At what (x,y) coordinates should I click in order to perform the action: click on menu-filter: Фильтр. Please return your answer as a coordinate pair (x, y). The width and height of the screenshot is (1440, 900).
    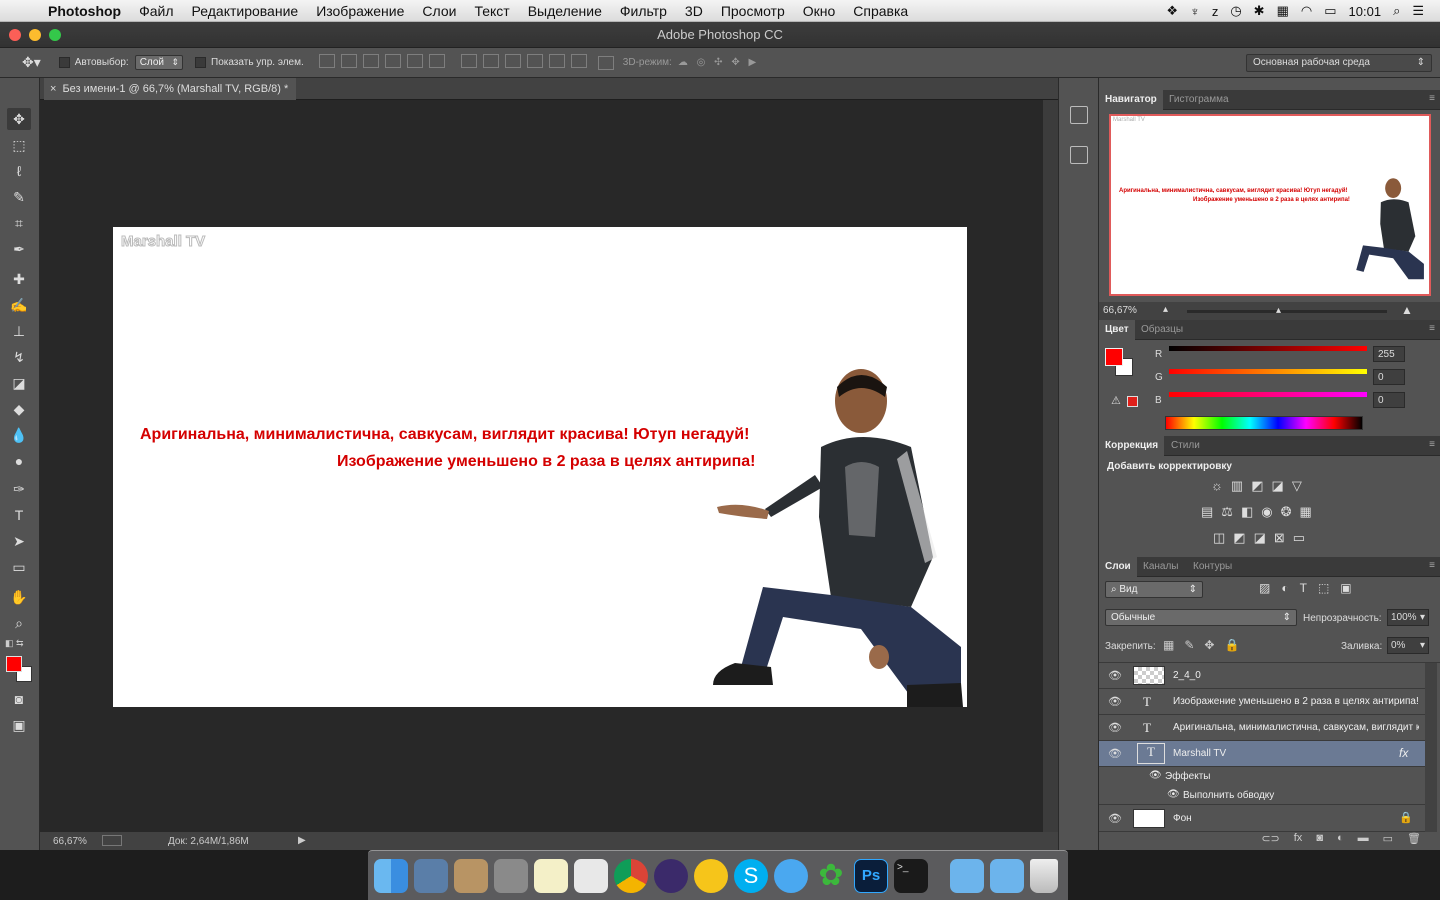
    Looking at the image, I should click on (643, 11).